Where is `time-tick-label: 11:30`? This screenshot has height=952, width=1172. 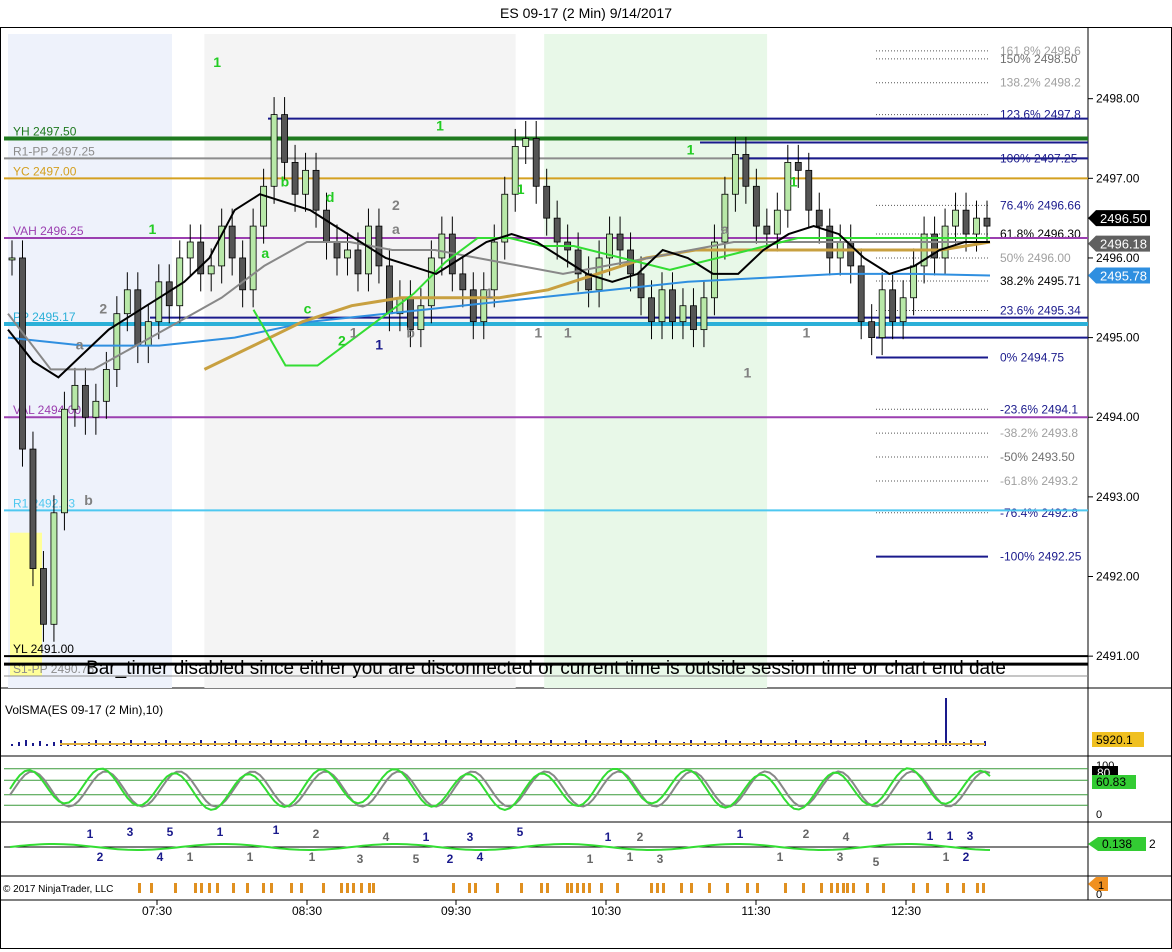 time-tick-label: 11:30 is located at coordinates (755, 911).